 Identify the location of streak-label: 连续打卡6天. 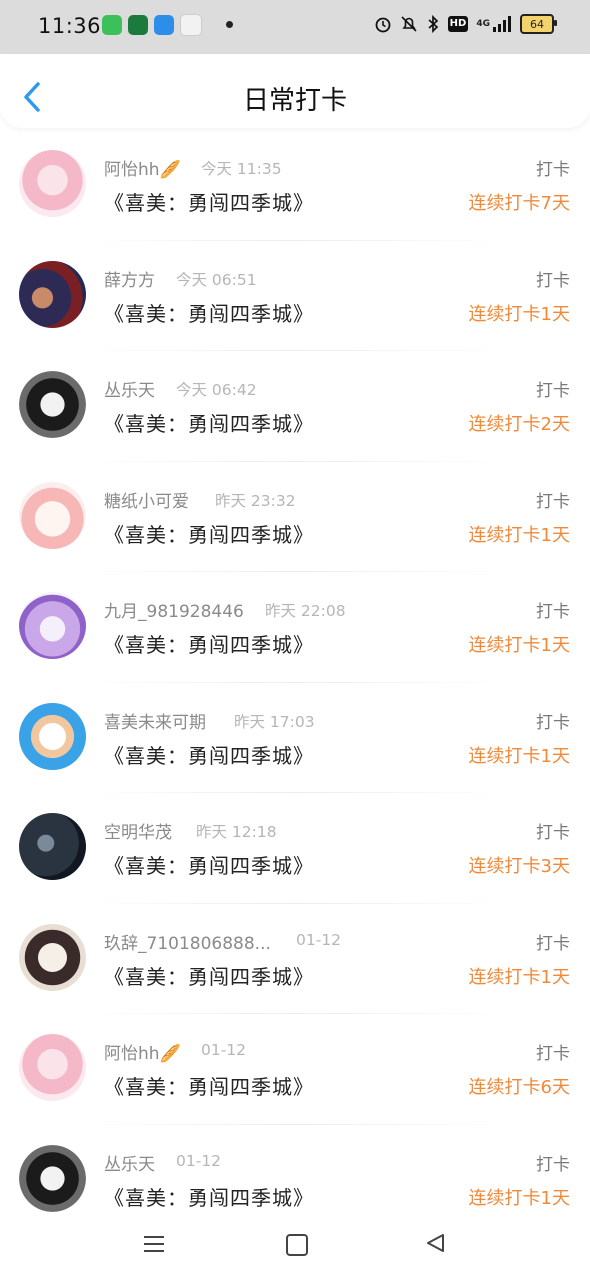
(519, 1087).